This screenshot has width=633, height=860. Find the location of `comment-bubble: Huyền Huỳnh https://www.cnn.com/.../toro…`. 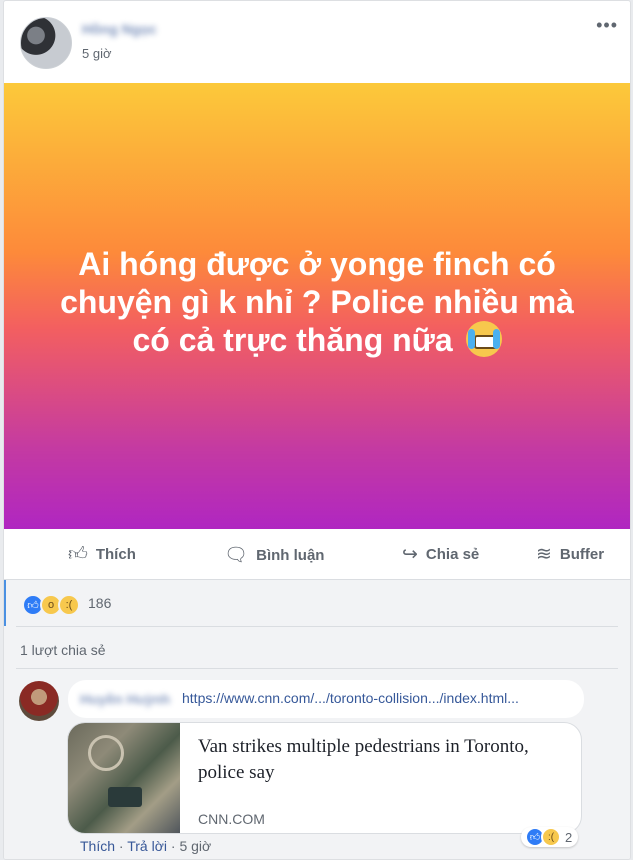

comment-bubble: Huyền Huỳnh https://www.cnn.com/.../toro… is located at coordinates (326, 699).